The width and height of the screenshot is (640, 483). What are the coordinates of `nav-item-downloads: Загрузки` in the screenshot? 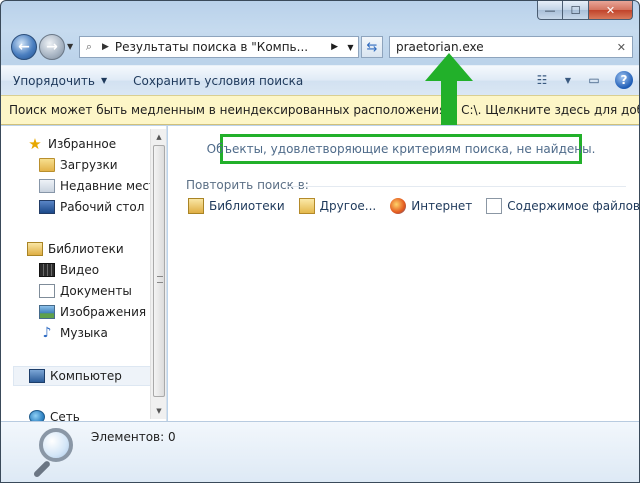 It's located at (78, 165).